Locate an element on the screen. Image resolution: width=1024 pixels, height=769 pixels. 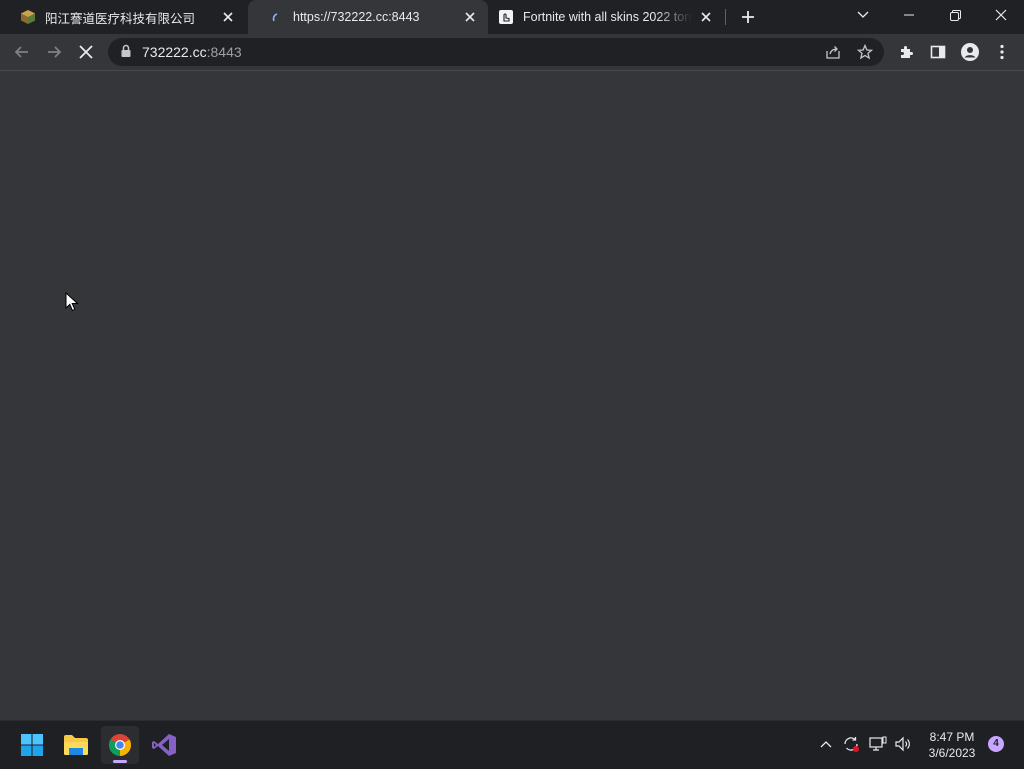
show-hidden-icons-button is located at coordinates (826, 744).